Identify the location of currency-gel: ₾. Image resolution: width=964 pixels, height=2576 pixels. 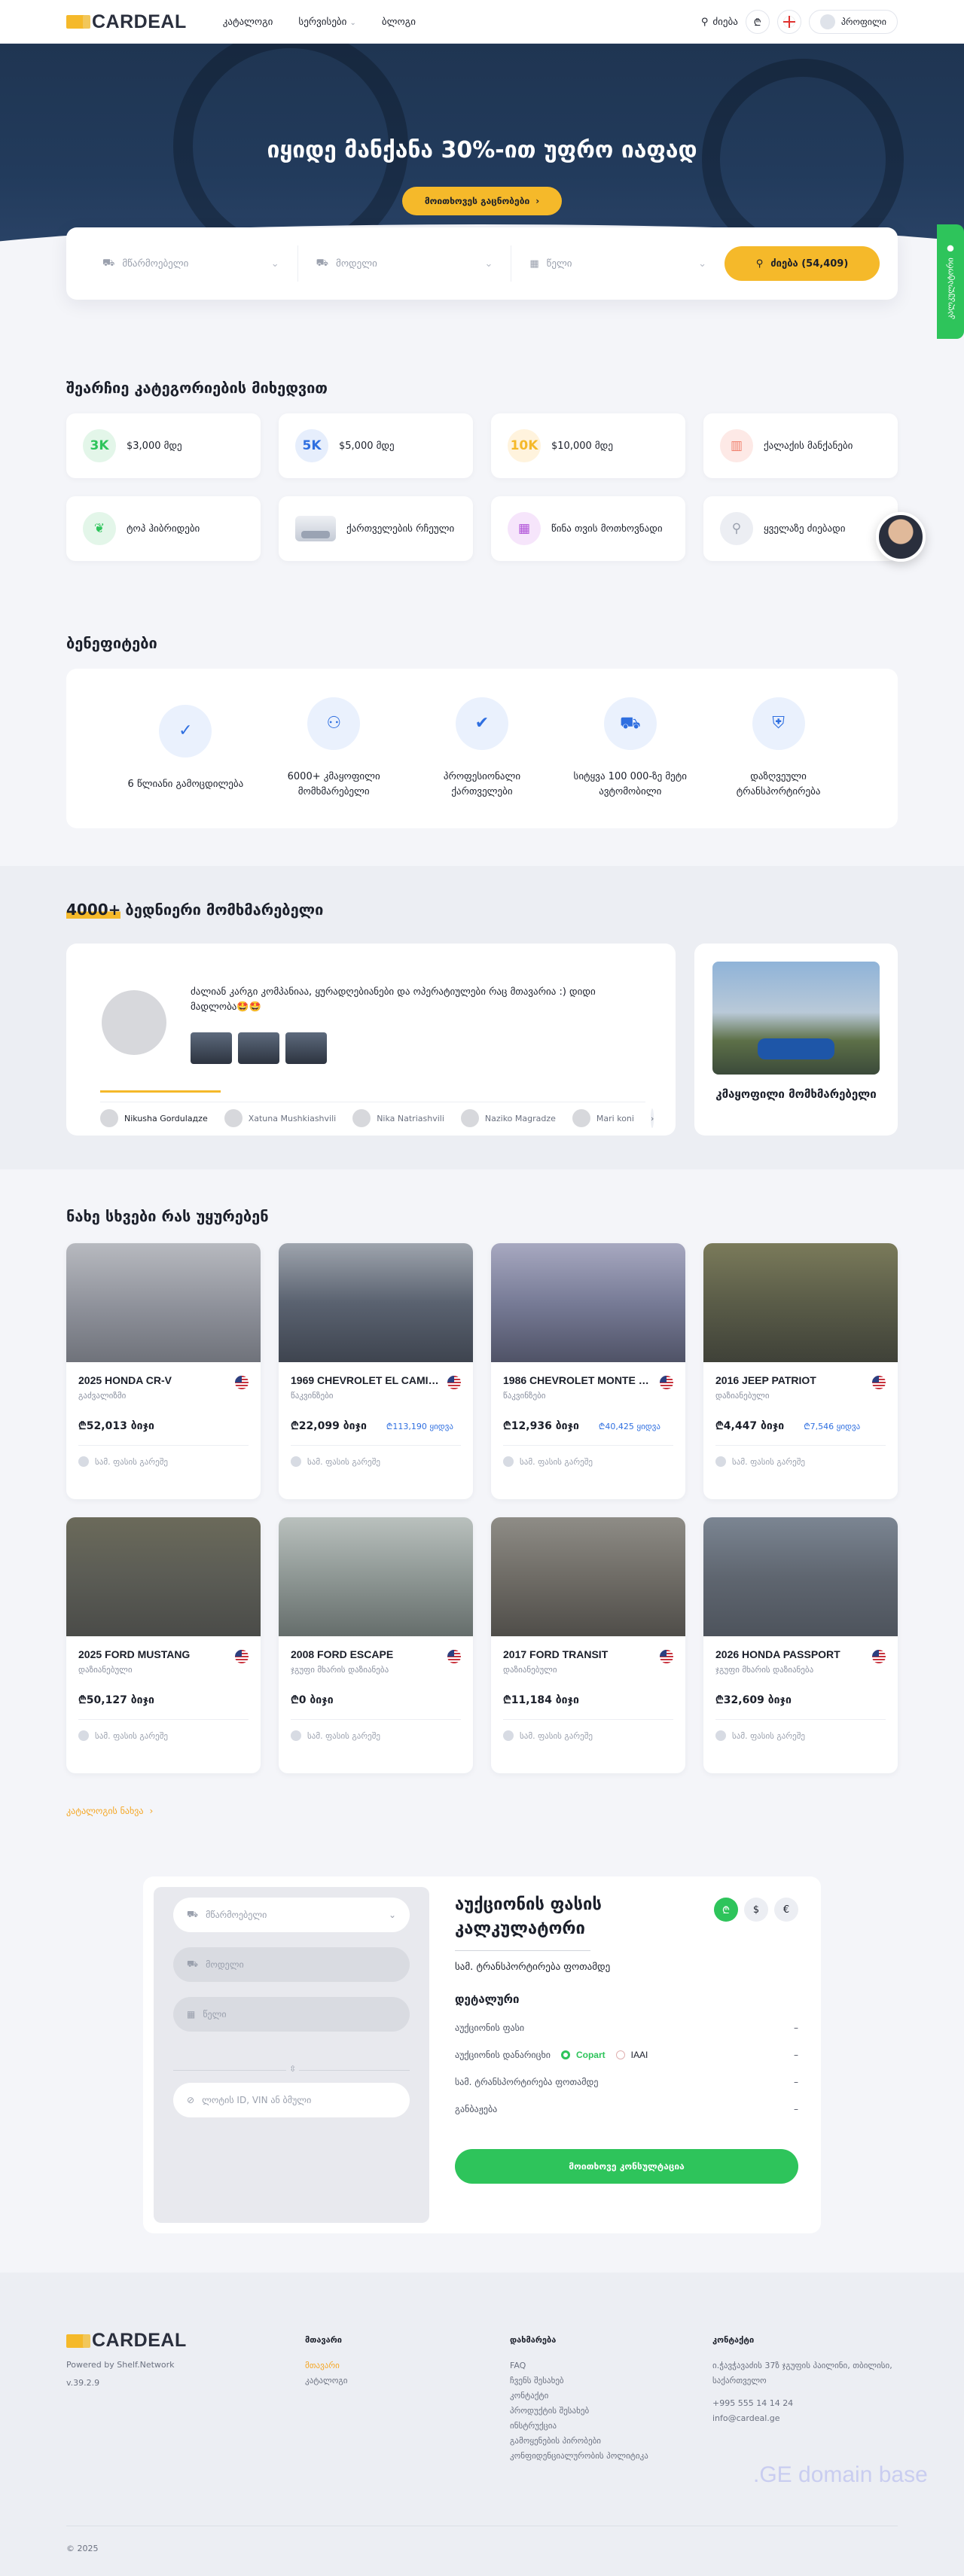
(726, 1910).